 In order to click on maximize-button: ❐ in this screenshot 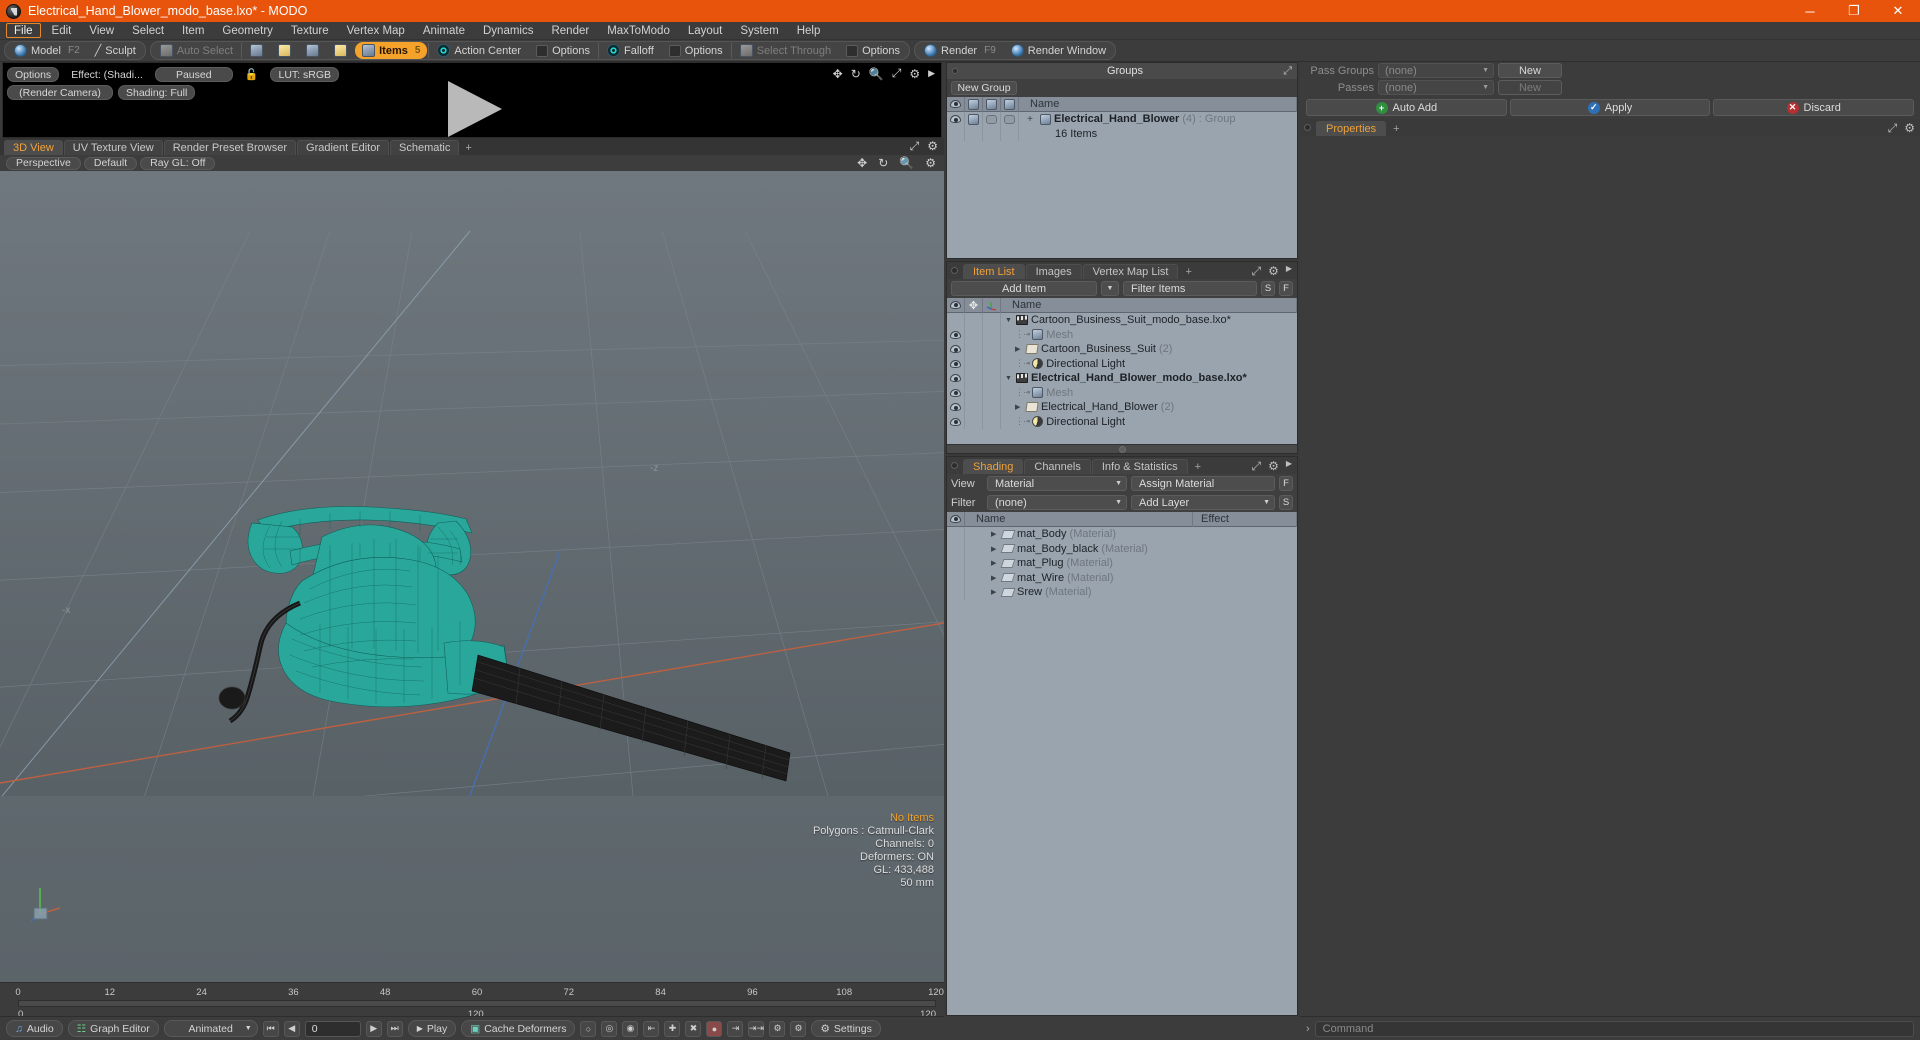, I will do `click(1854, 11)`.